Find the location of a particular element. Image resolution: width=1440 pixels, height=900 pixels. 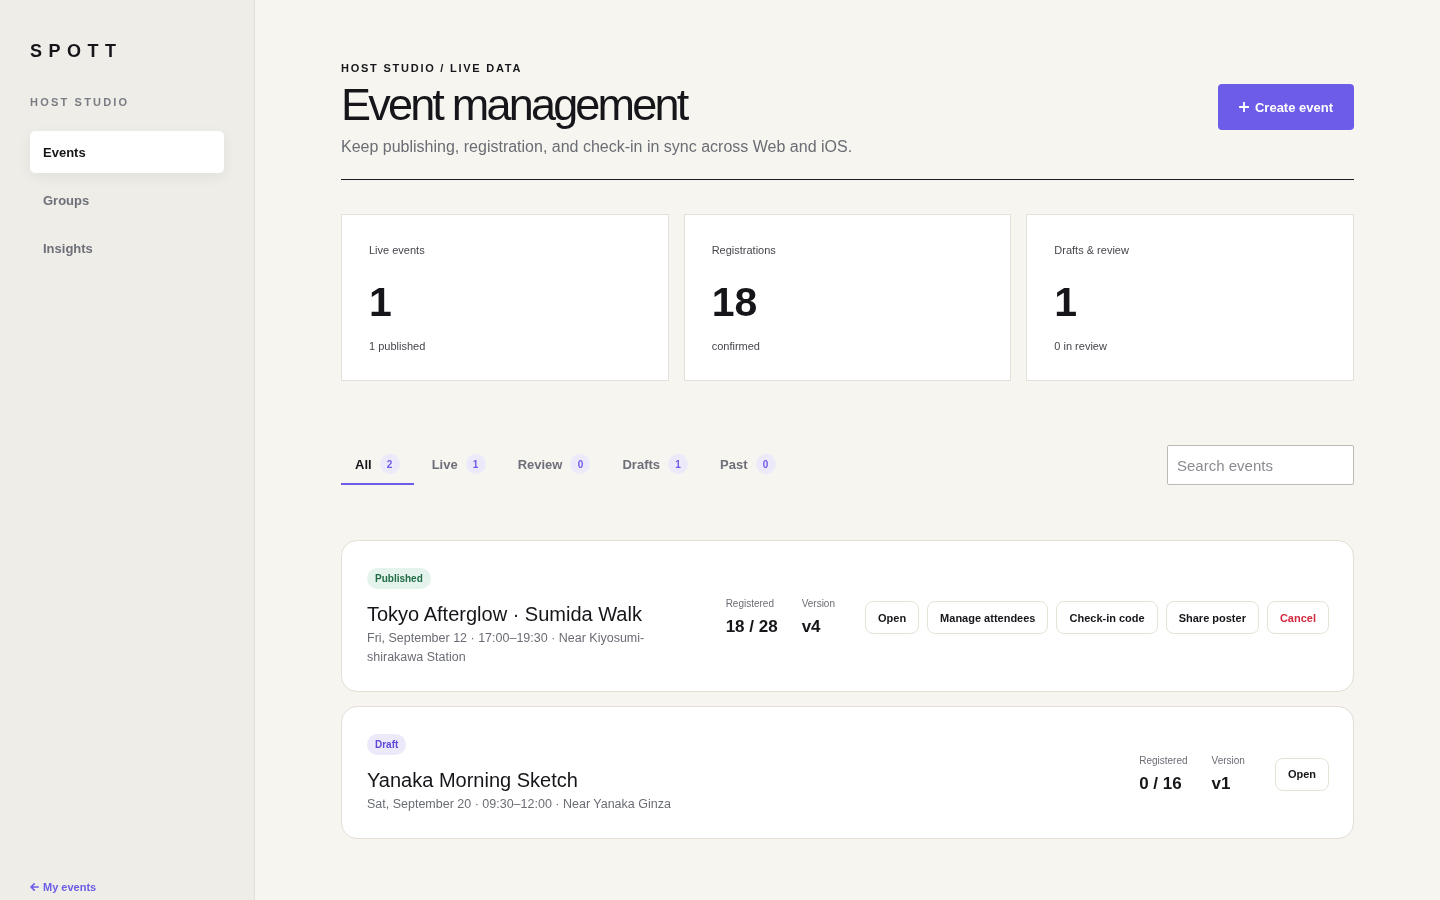

page-title: Event management is located at coordinates (514, 104).